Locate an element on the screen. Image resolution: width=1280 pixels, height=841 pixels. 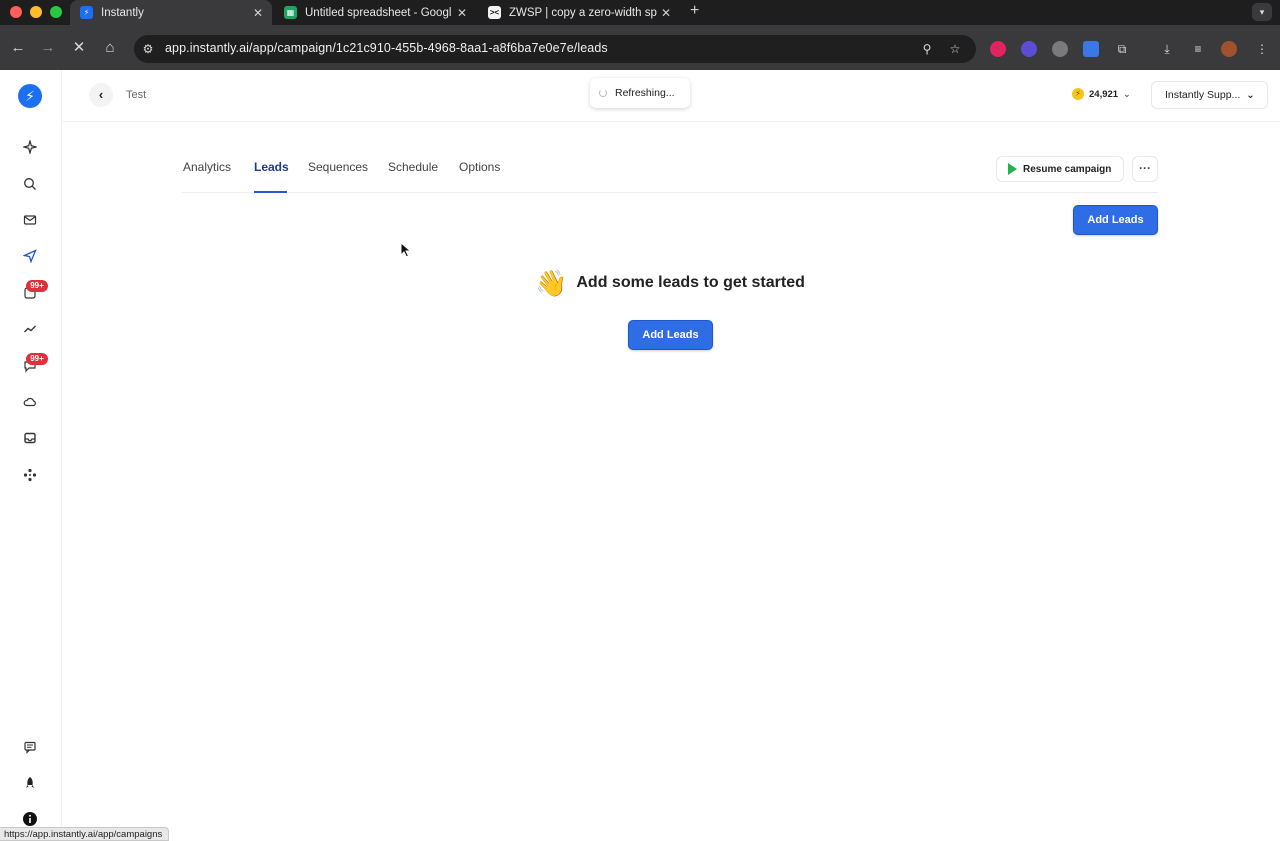
back-button: ‹ is located at coordinates (101, 95).